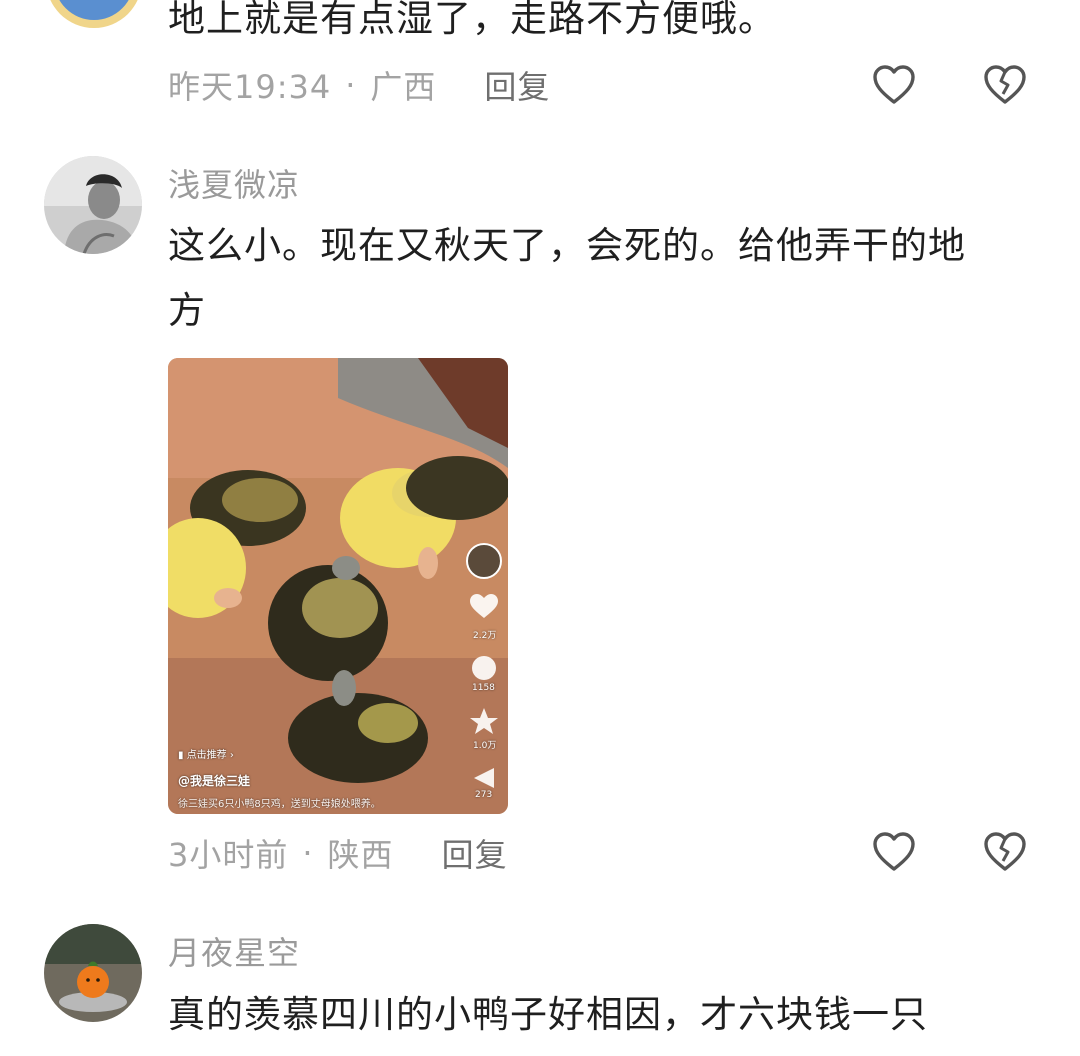 The image size is (1080, 1056). Describe the element at coordinates (279, 804) in the screenshot. I see `video-caption: 徐三娃买6只小鸭8只鸡，送到丈母娘处喂养。` at that location.